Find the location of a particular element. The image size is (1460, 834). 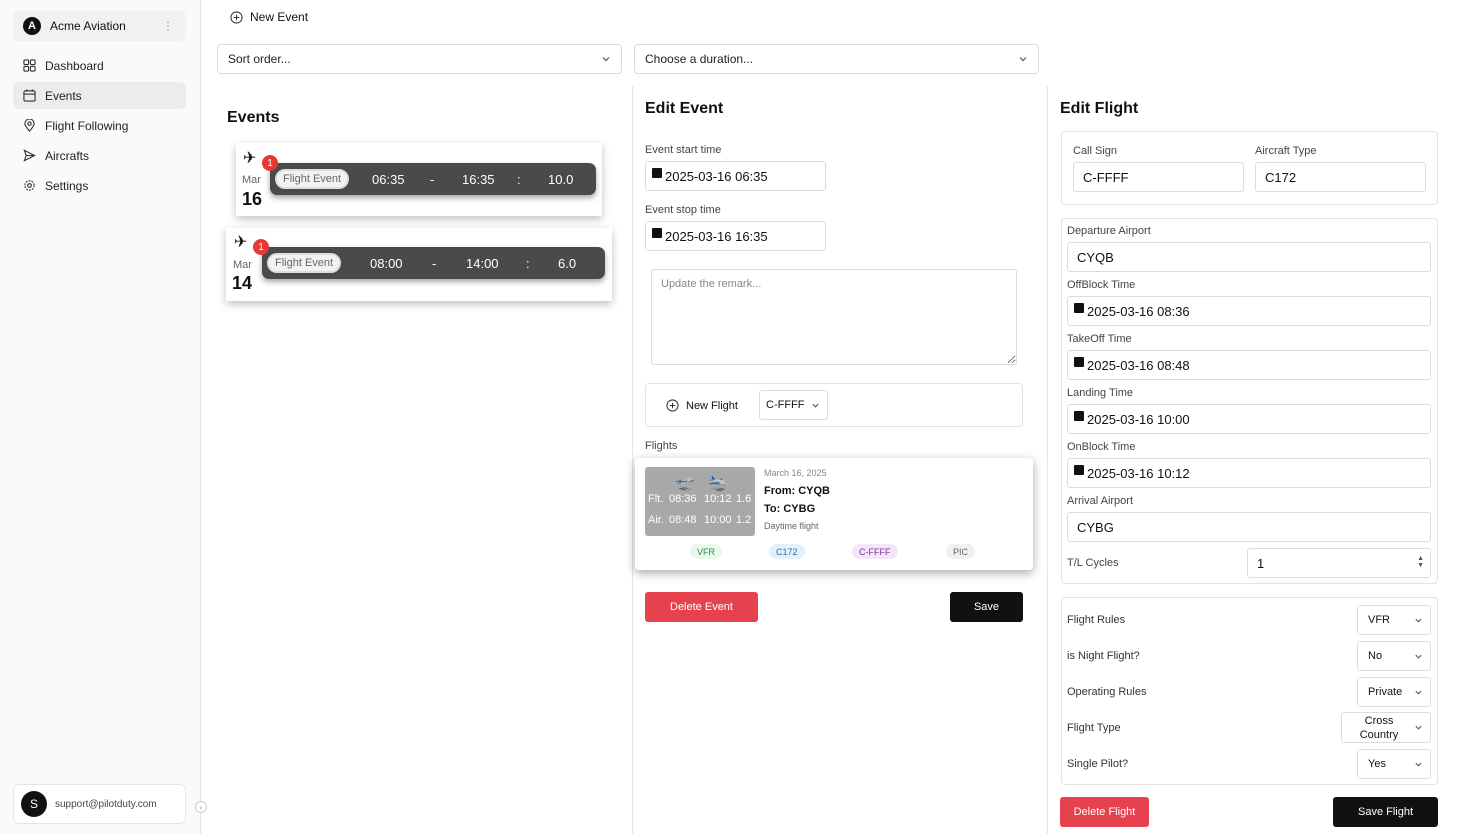

flight-type-select: Cross Country is located at coordinates (1386, 727).